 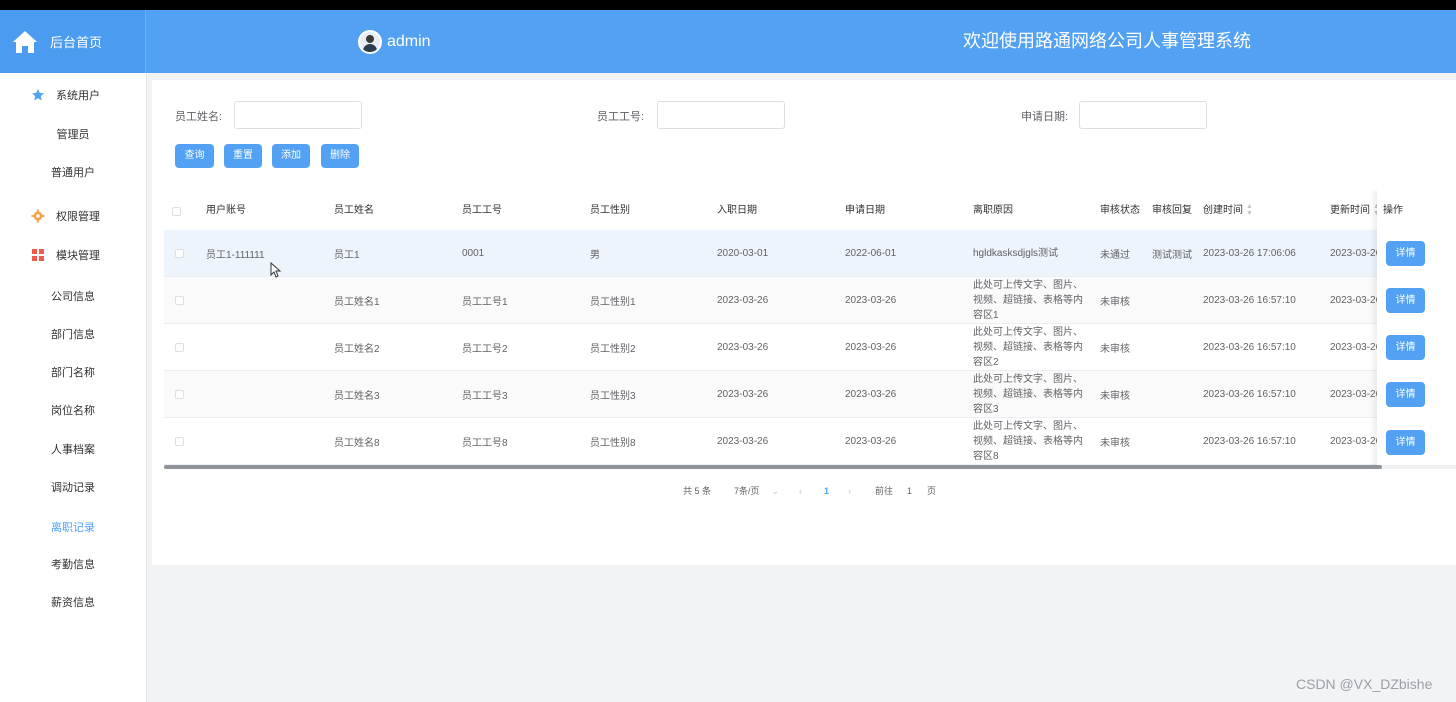 I want to click on grid-icon, so click(x=38, y=255).